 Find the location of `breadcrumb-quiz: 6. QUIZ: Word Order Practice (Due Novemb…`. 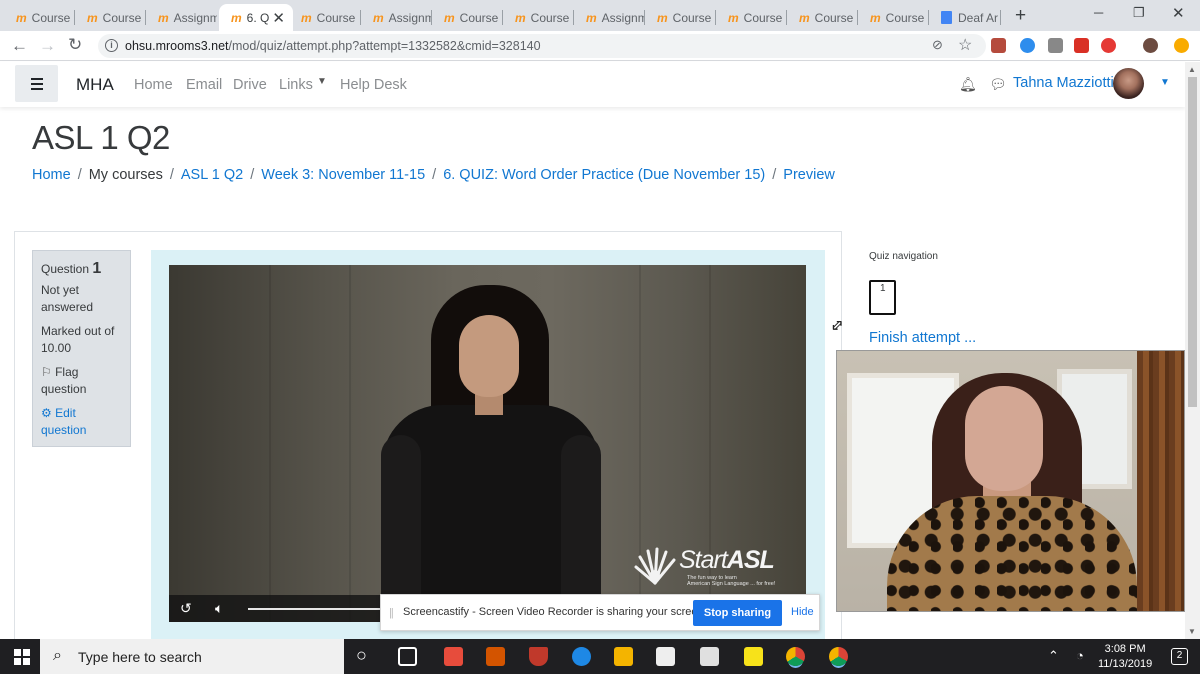

breadcrumb-quiz: 6. QUIZ: Word Order Practice (Due Novemb… is located at coordinates (604, 175).